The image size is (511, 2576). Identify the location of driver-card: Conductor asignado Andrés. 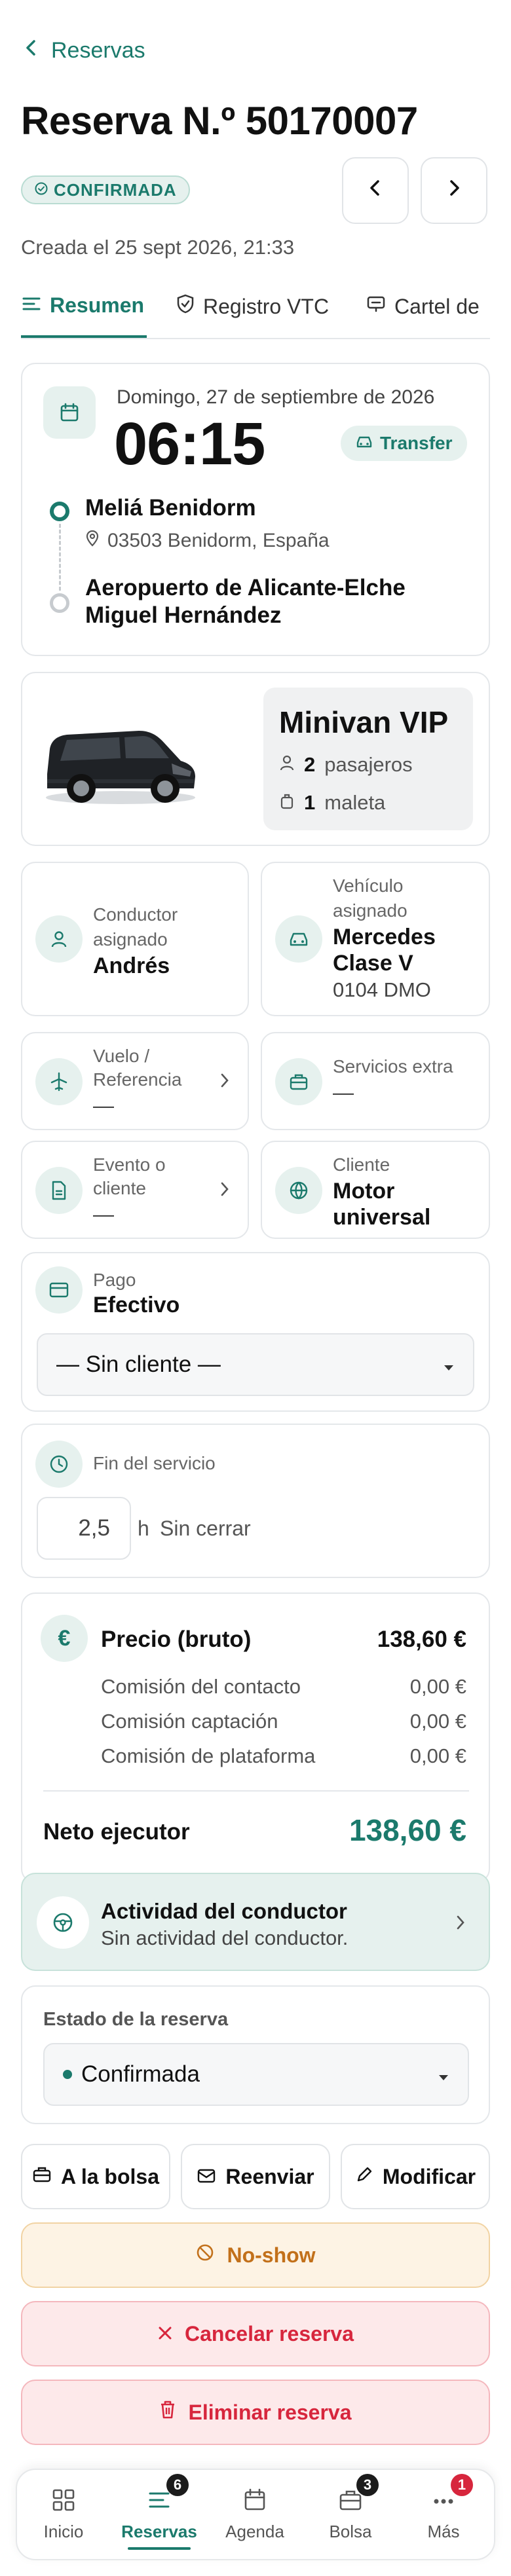
(135, 939).